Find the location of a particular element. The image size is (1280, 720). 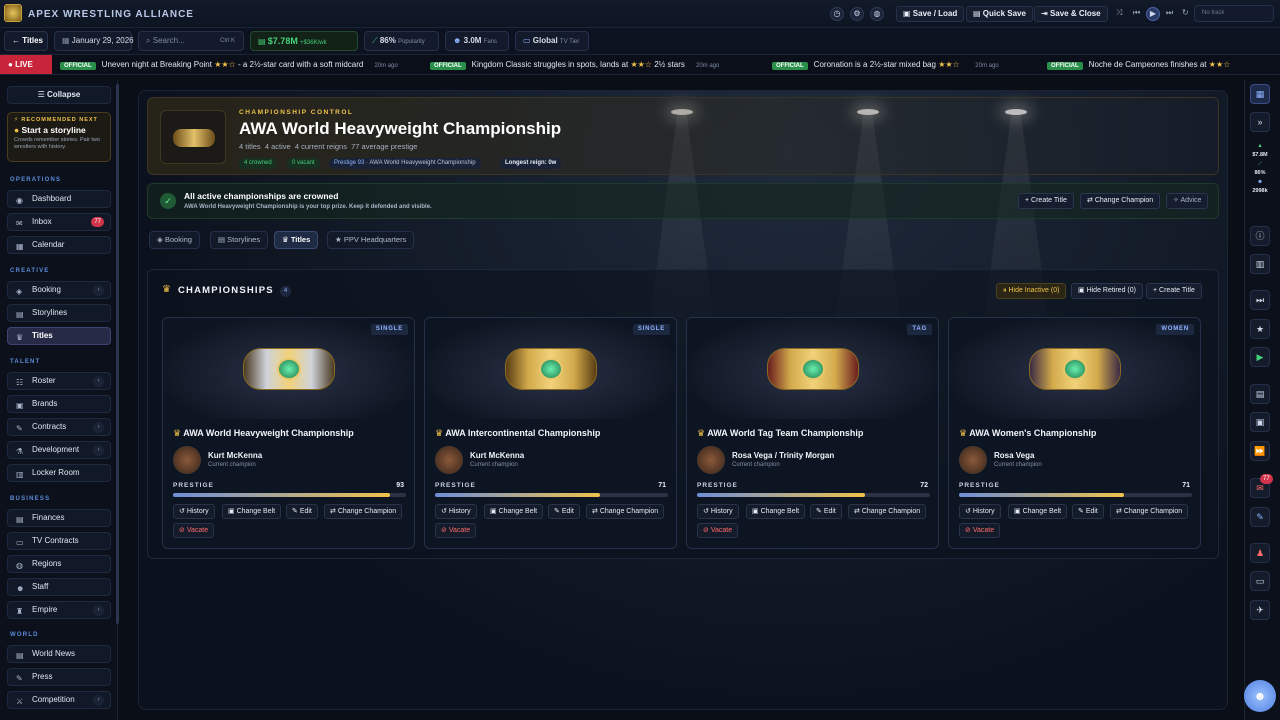

champion-name: Rosa Vega / Trinity Morgan is located at coordinates (783, 455).